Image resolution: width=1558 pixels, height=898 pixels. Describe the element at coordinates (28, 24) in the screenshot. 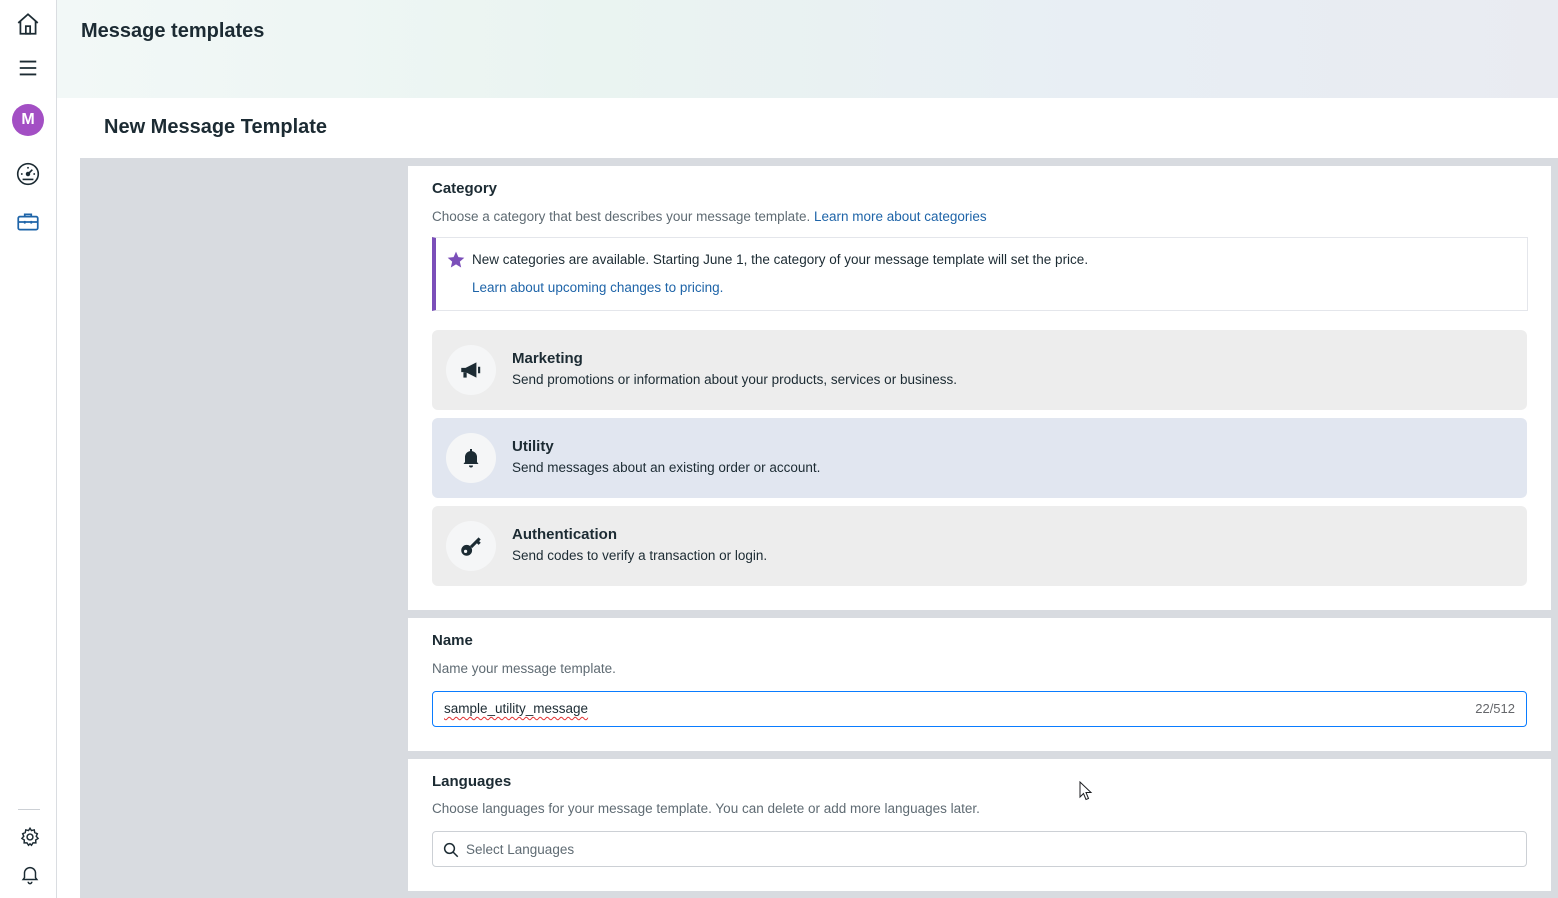

I see `home-icon` at that location.